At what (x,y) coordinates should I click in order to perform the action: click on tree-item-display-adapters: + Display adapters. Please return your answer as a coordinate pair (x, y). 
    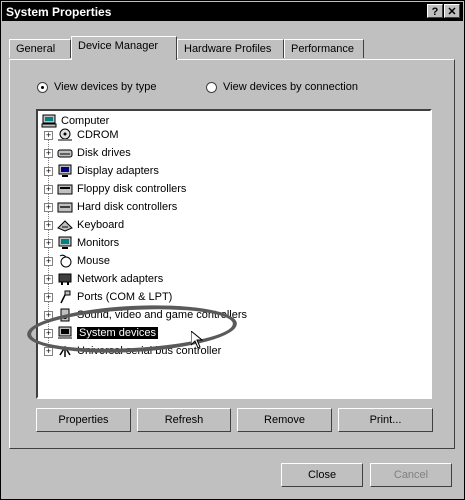
    Looking at the image, I should click on (101, 171).